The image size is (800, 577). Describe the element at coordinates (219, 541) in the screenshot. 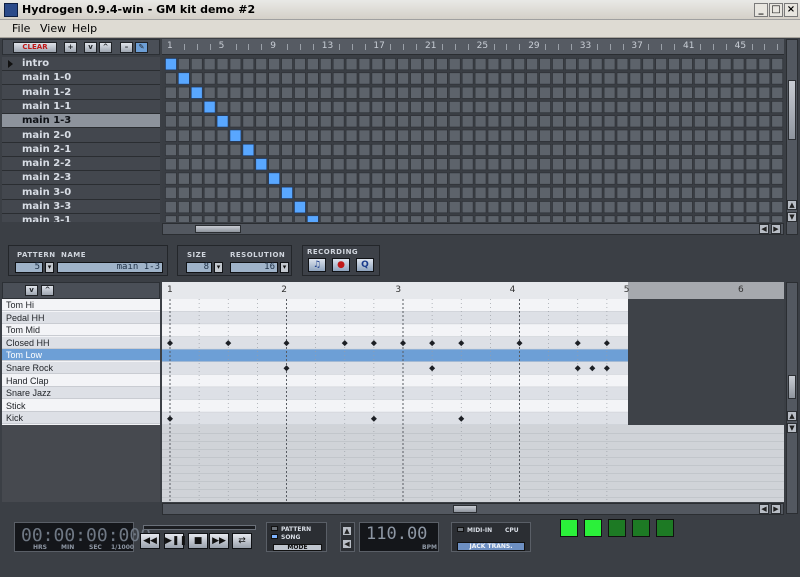

I see `fast-forward-button: ▶▶` at that location.